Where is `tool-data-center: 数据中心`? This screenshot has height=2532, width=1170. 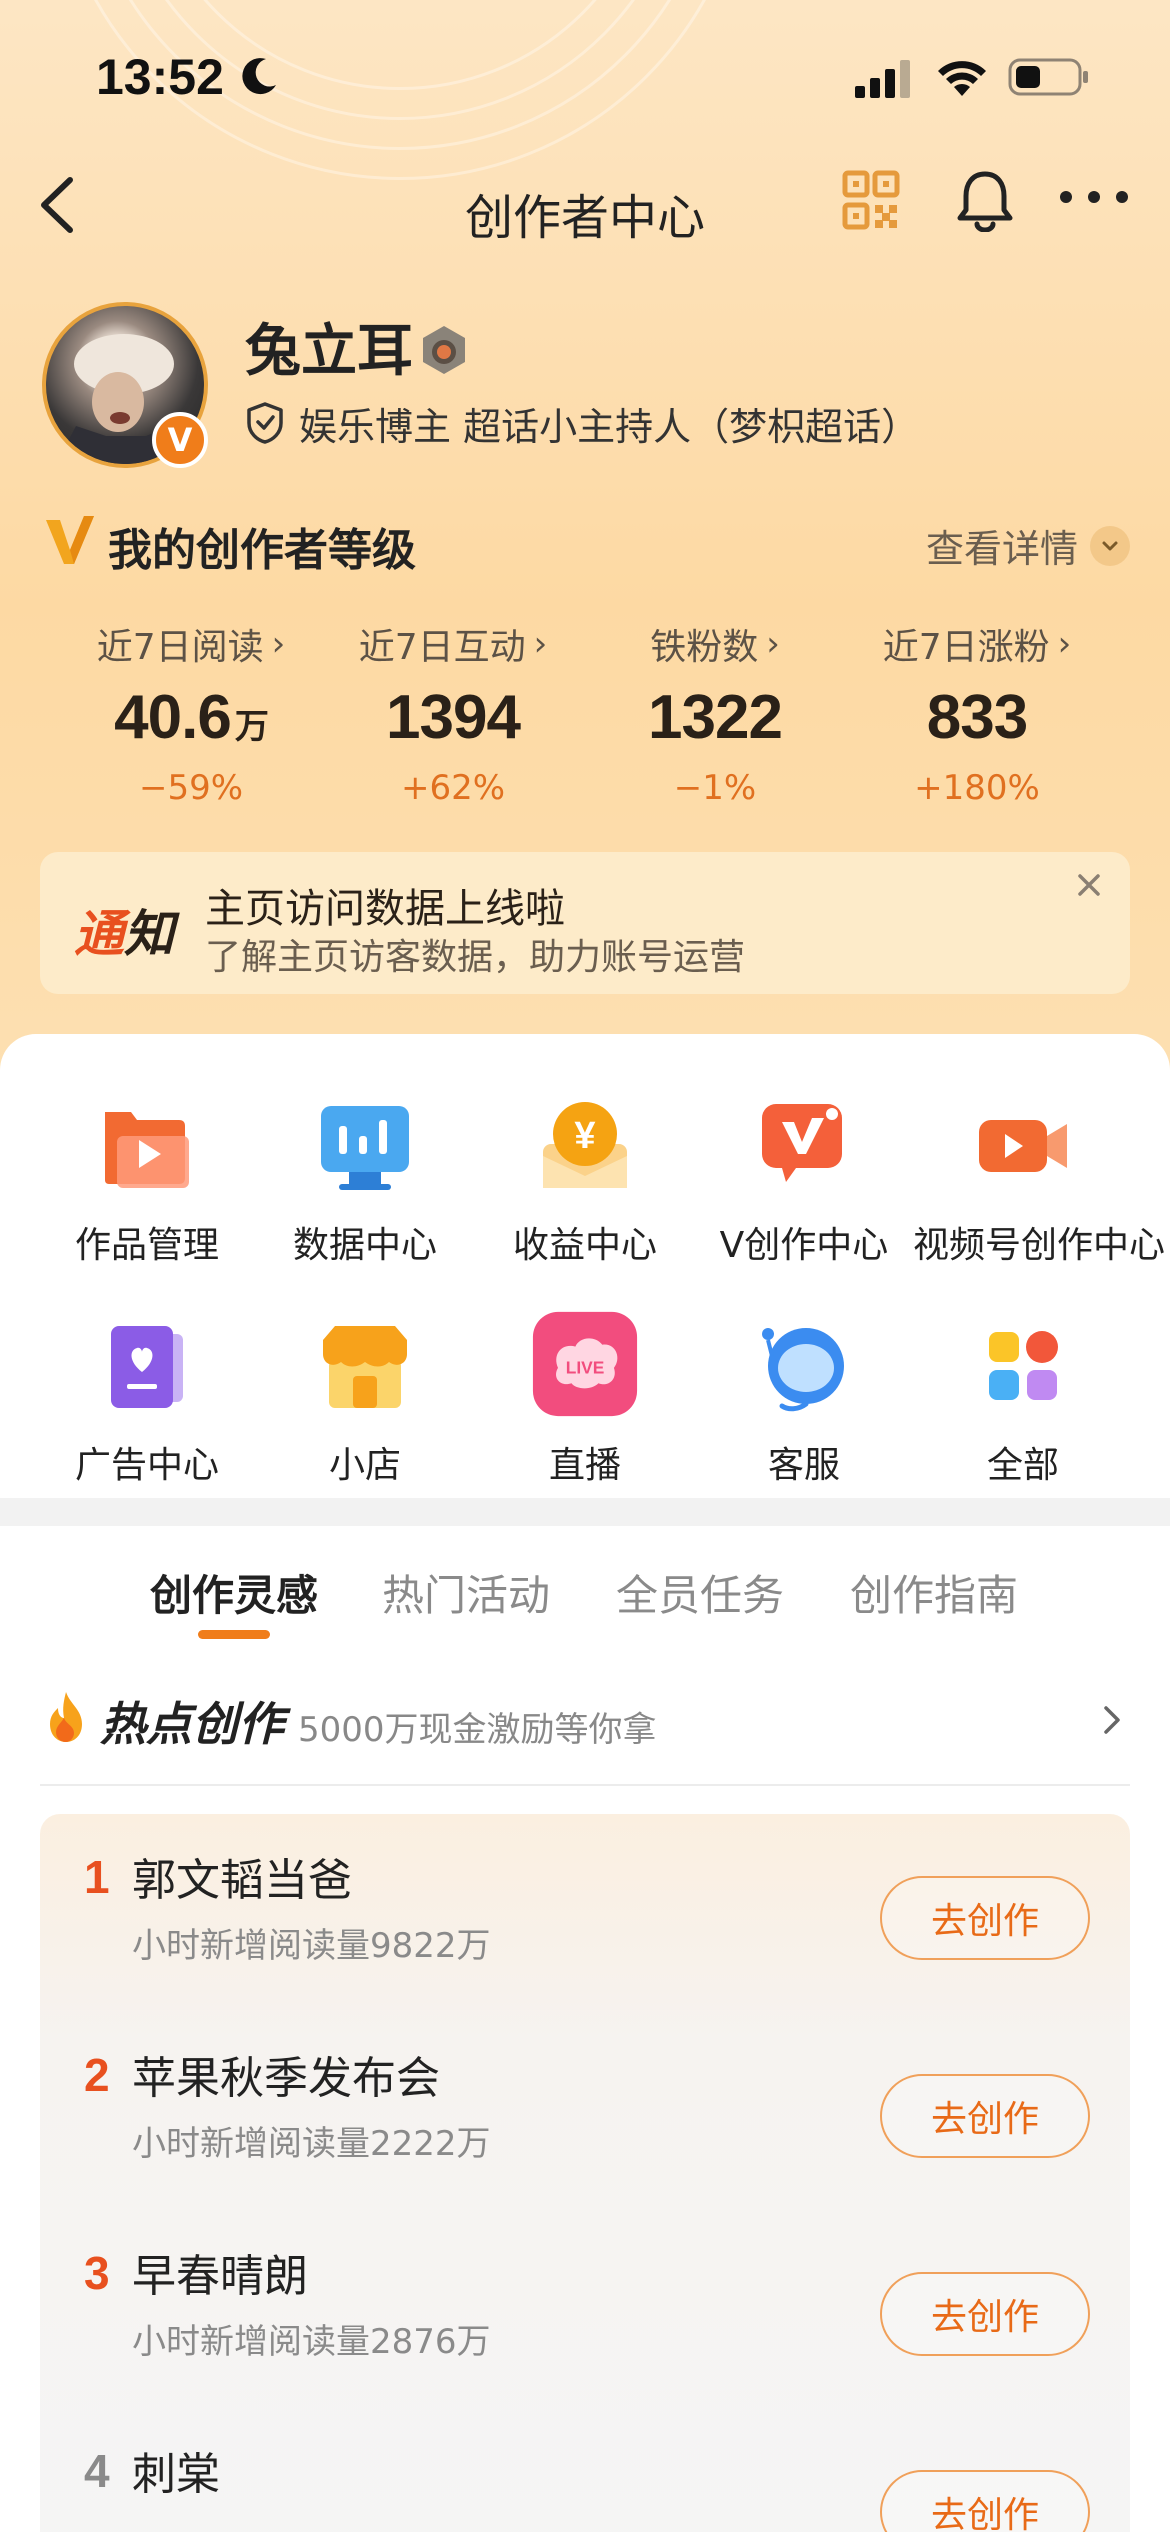 tool-data-center: 数据中心 is located at coordinates (365, 1163).